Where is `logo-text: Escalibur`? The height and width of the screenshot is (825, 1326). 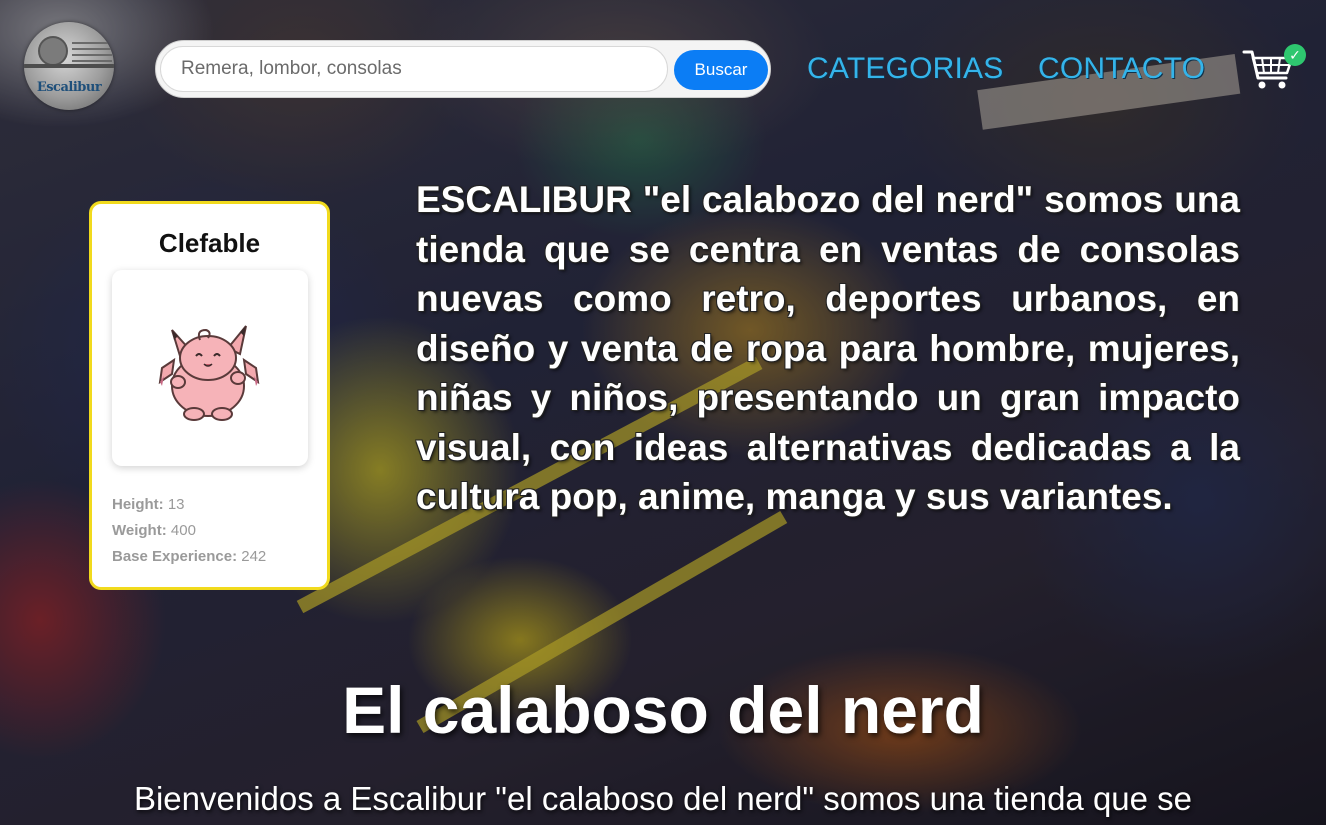
logo-text: Escalibur is located at coordinates (69, 87).